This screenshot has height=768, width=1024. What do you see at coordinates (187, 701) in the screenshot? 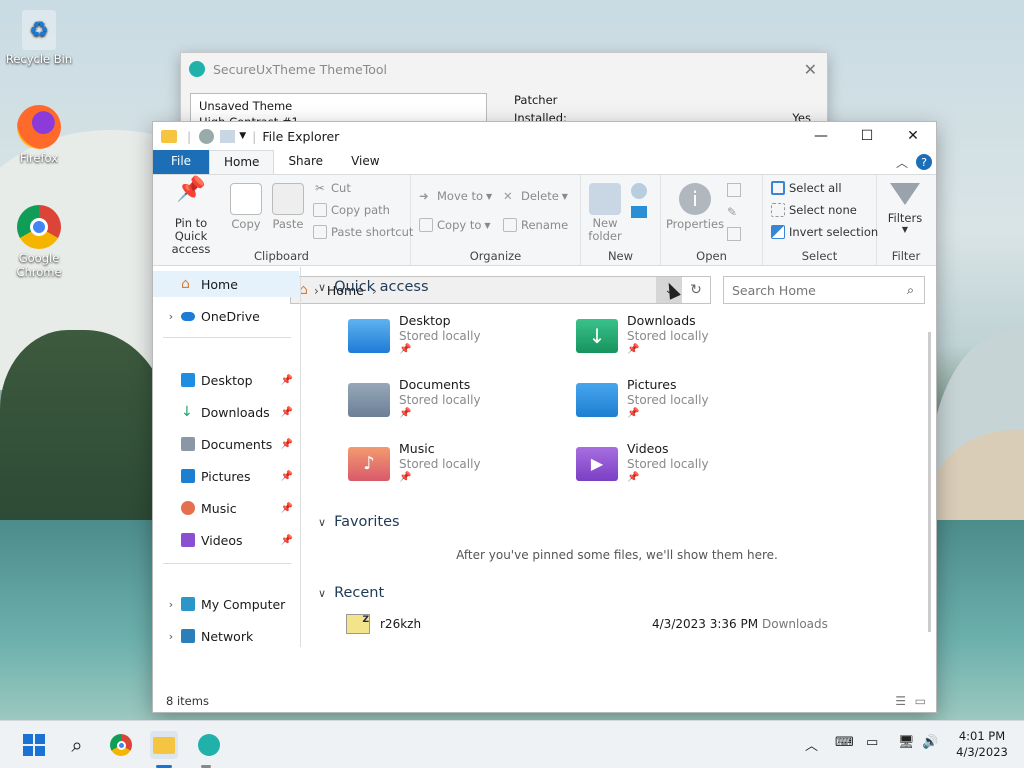
I see `item-count: 8 items` at bounding box center [187, 701].